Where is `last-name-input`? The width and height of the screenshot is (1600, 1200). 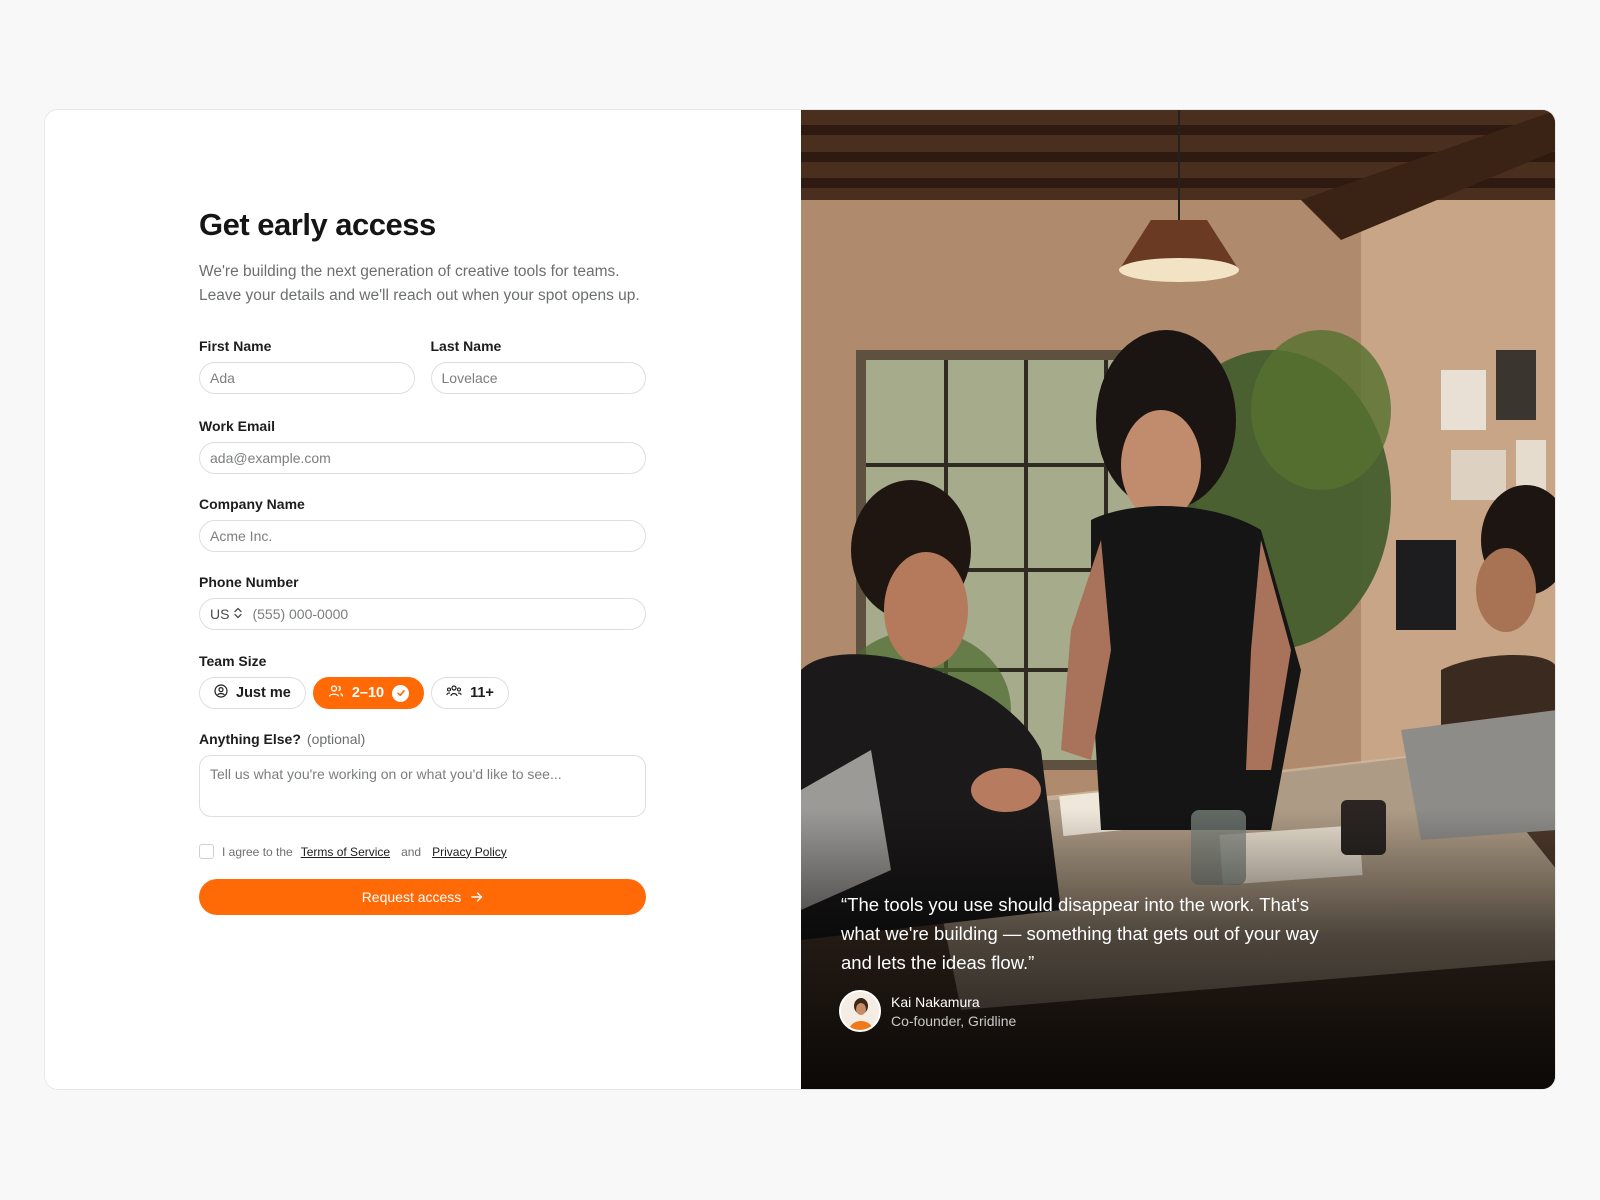 last-name-input is located at coordinates (538, 378).